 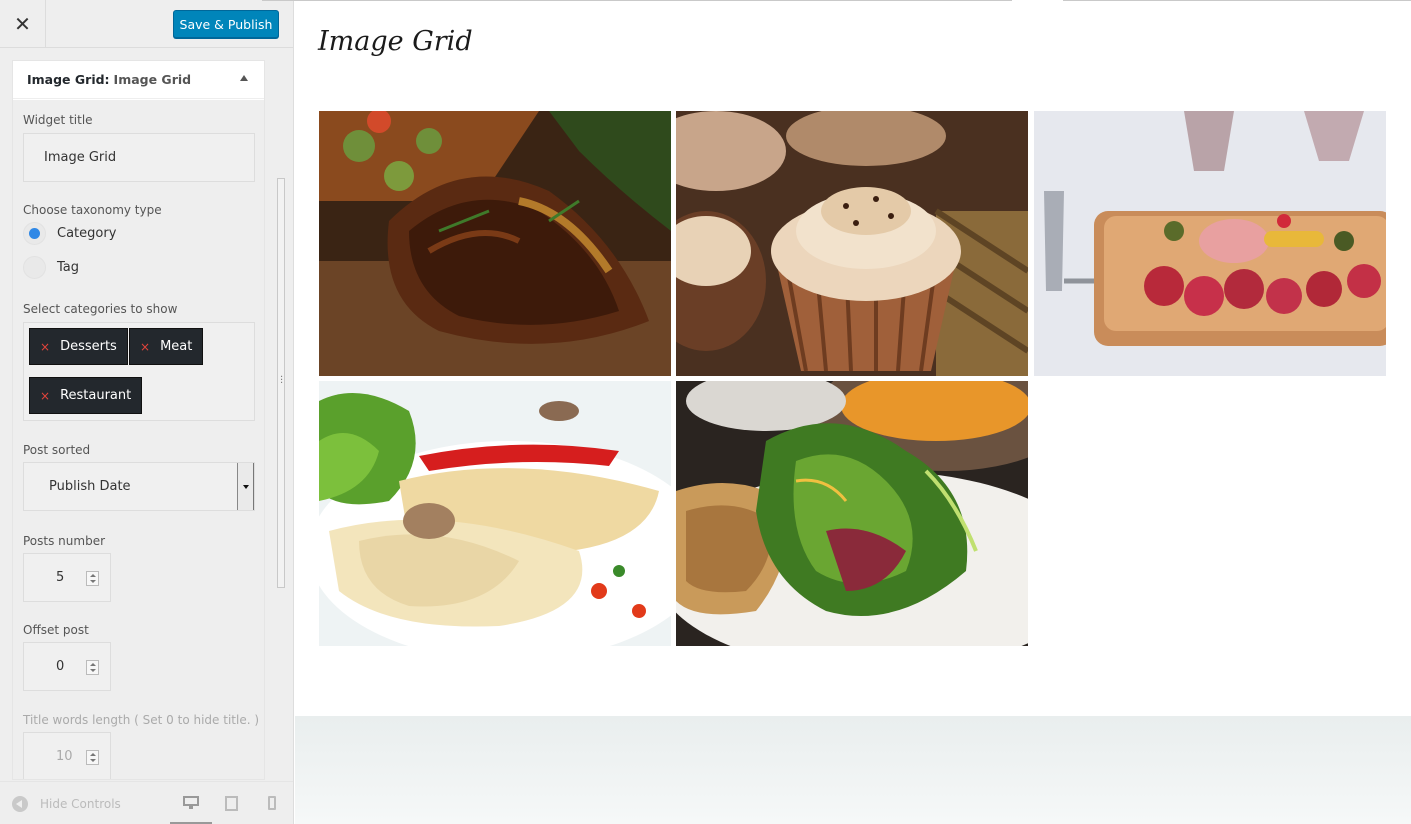 I want to click on title-words-input: 10, so click(x=67, y=755).